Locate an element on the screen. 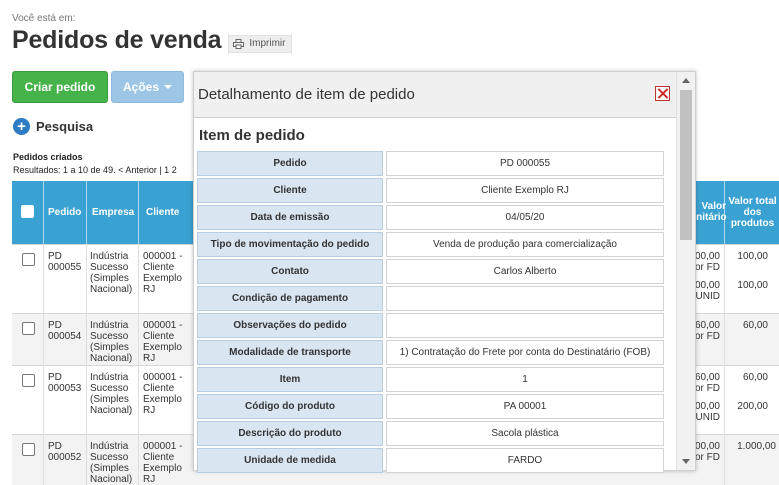  print-label: Imprimir is located at coordinates (267, 43).